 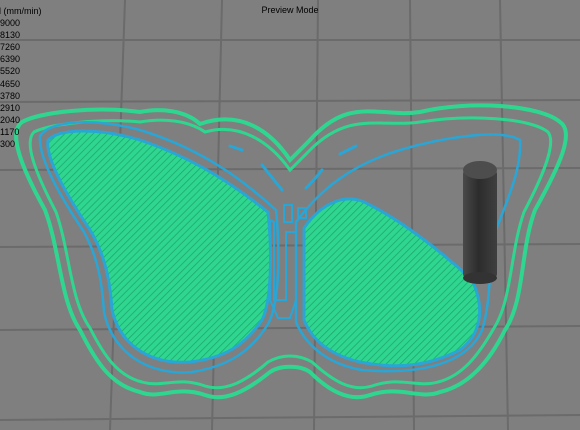 I want to click on legend-value: 8130, so click(x=10, y=35).